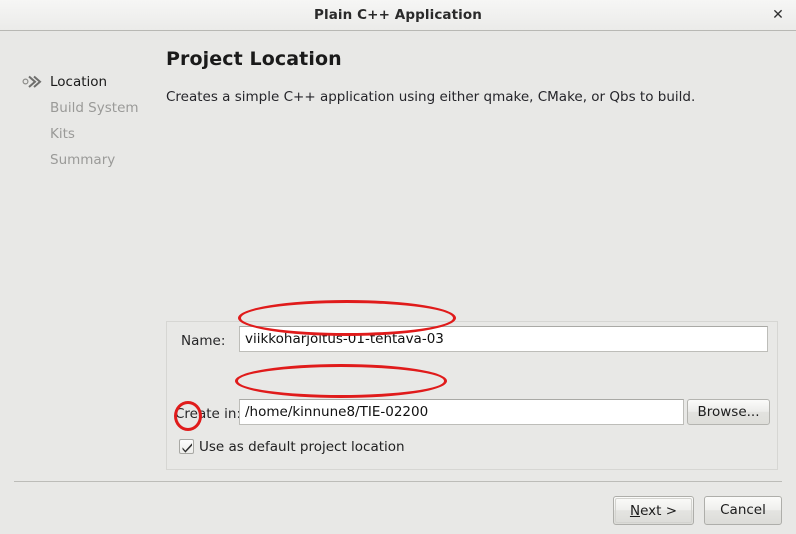  I want to click on double-chevron-right-icon, so click(33, 82).